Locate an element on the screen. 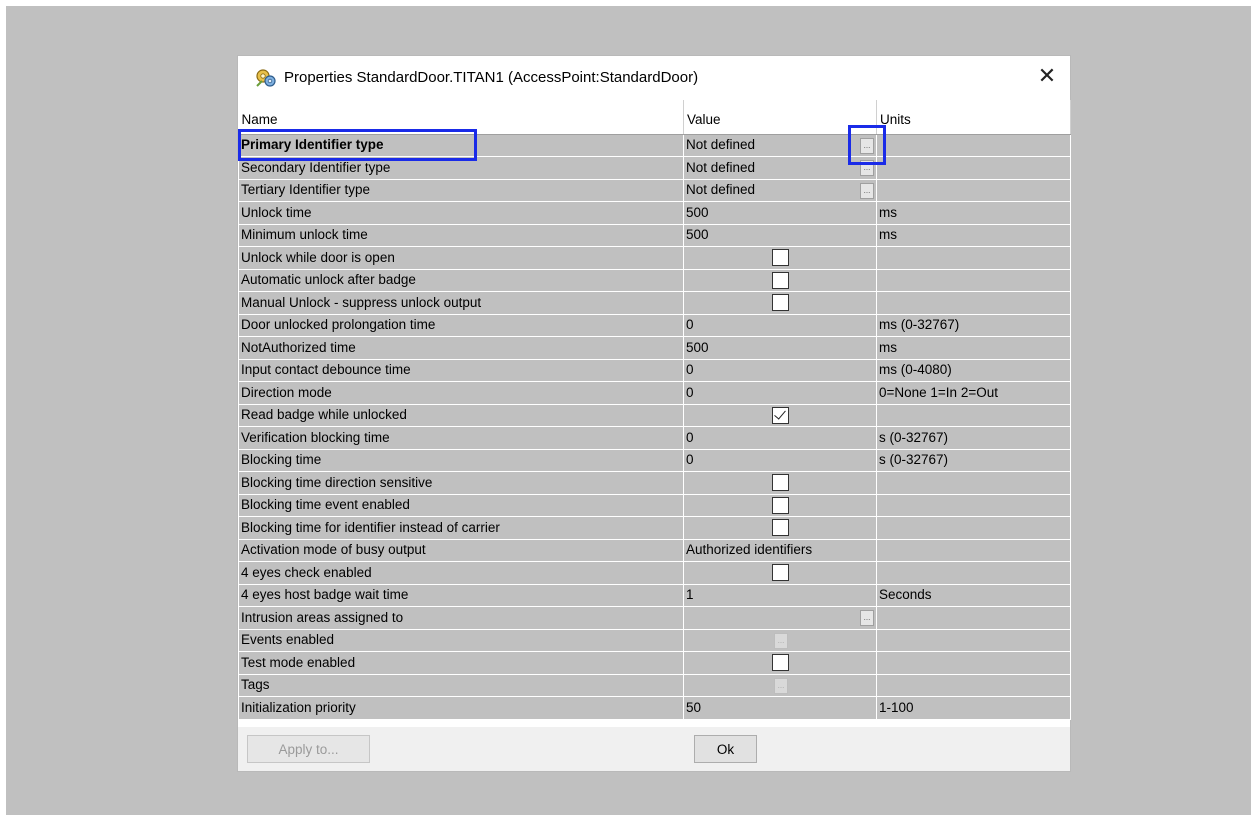 The width and height of the screenshot is (1251, 815). property-name: Primary Identifier type is located at coordinates (461, 145).